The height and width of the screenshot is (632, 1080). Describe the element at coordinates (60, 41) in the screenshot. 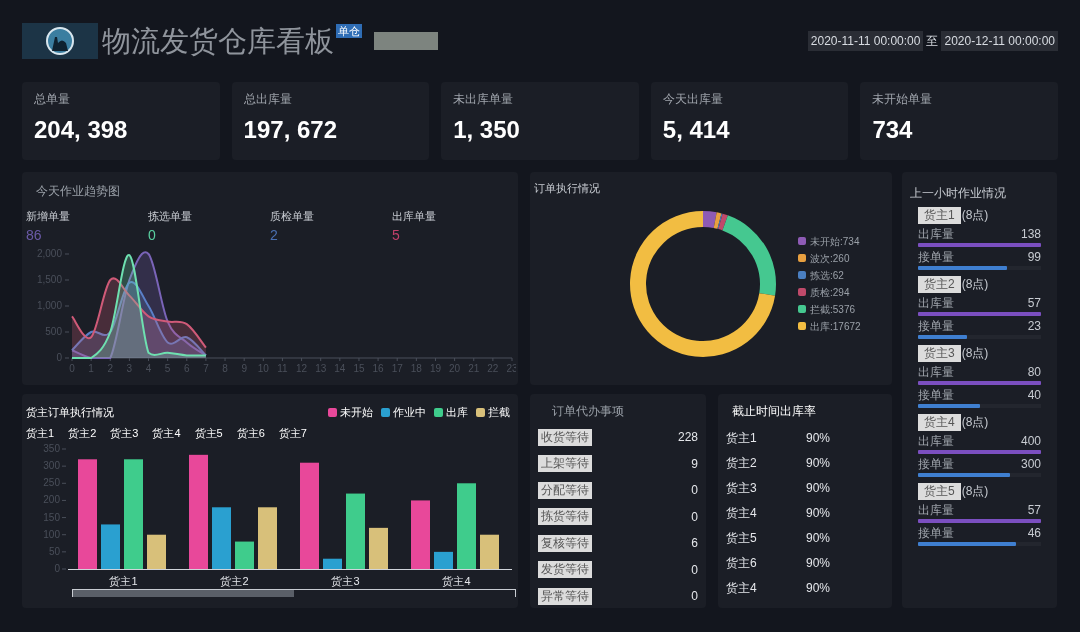

I see `logo-icon` at that location.